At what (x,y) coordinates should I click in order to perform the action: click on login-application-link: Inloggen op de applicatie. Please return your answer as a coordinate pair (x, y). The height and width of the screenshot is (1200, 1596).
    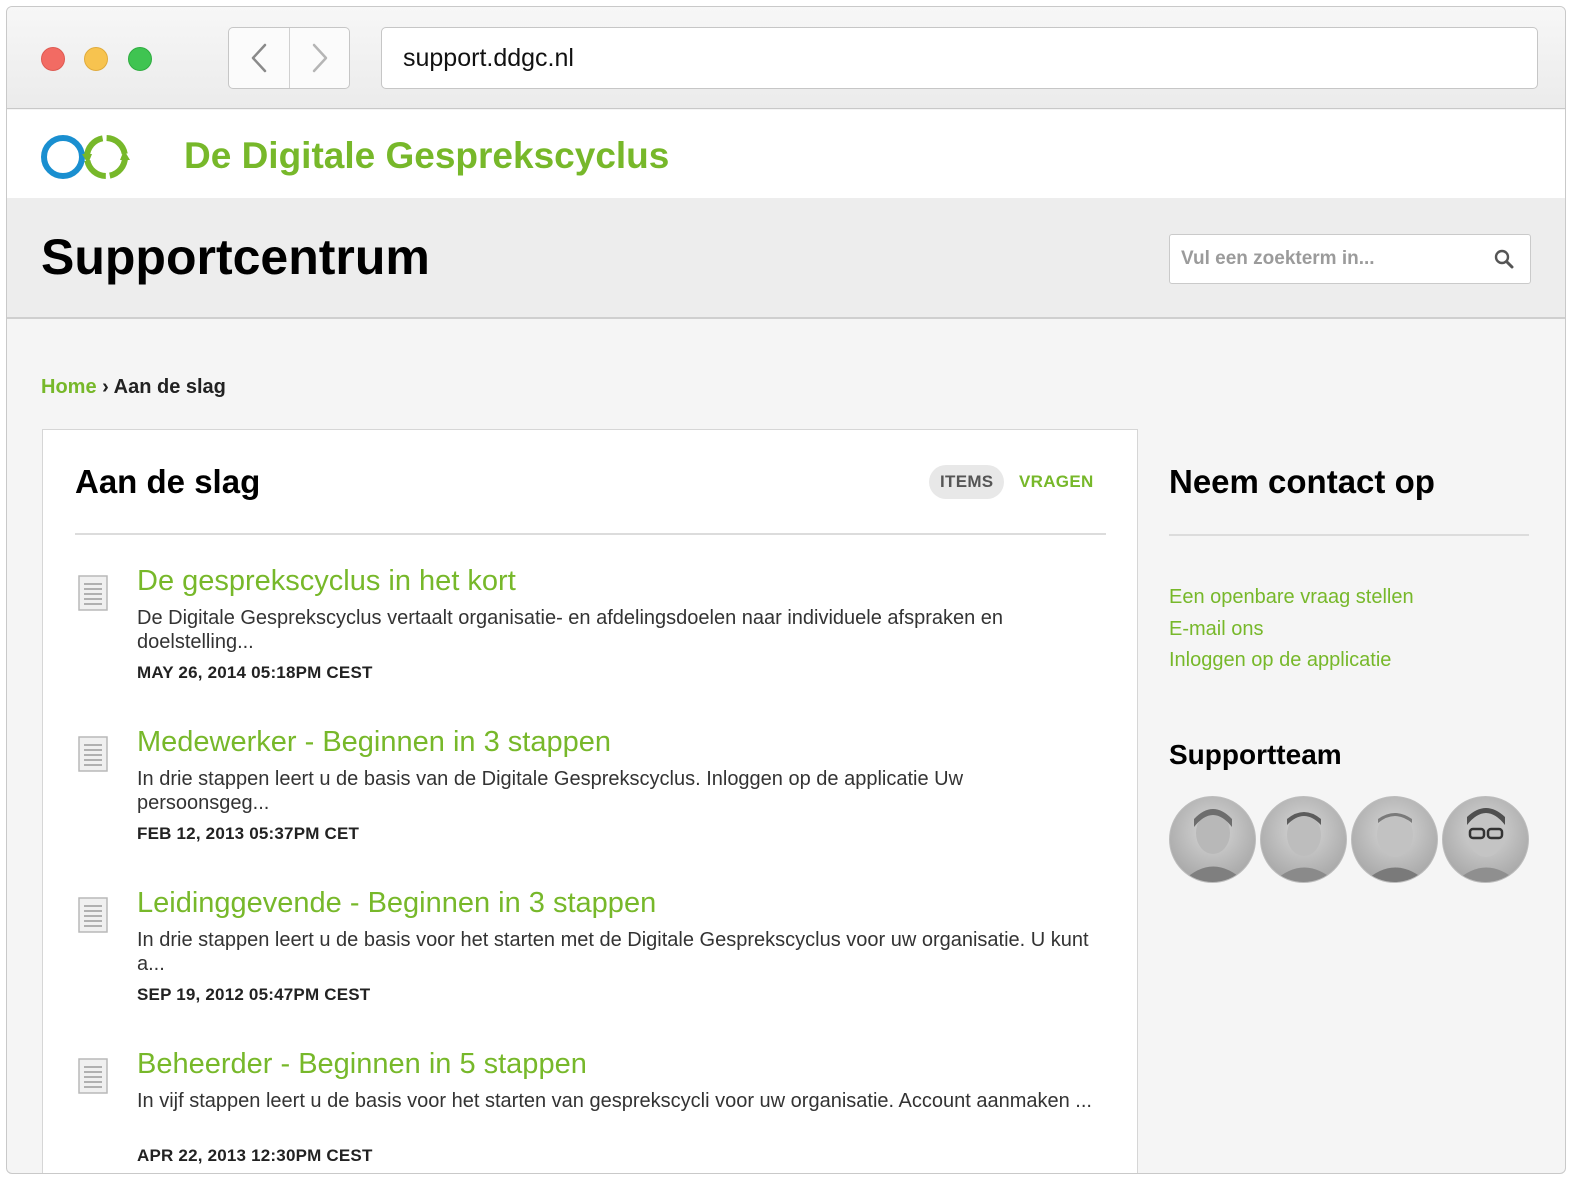
    Looking at the image, I should click on (1291, 661).